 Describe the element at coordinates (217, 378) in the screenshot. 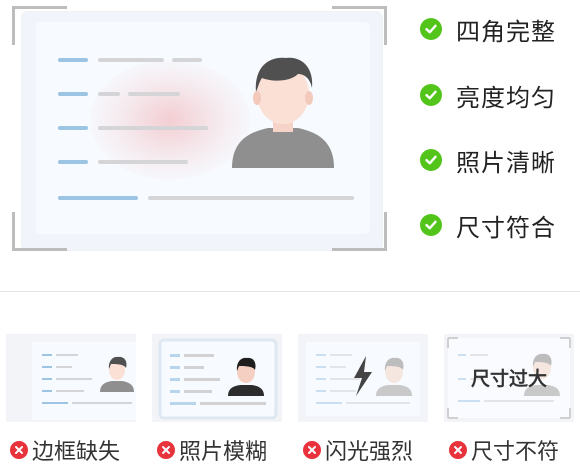

I see `bad-example-thumbnail-blurry-photo` at that location.